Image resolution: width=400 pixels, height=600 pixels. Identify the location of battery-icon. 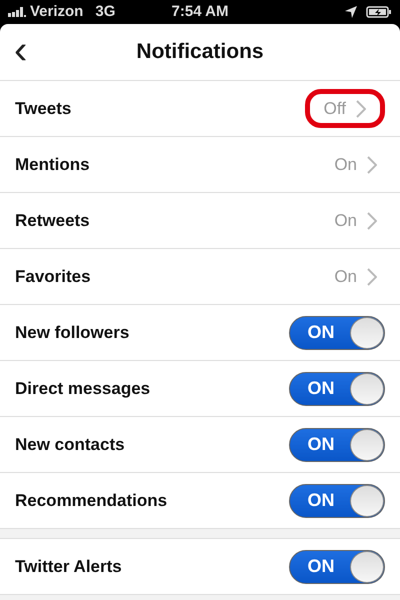
(379, 12).